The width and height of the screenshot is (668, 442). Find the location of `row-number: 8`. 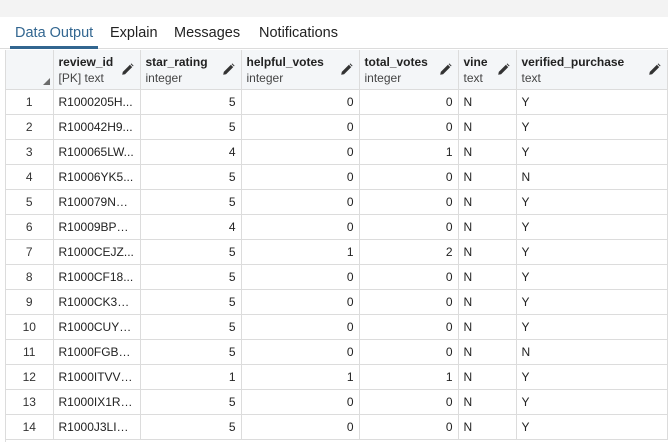

row-number: 8 is located at coordinates (30, 277).